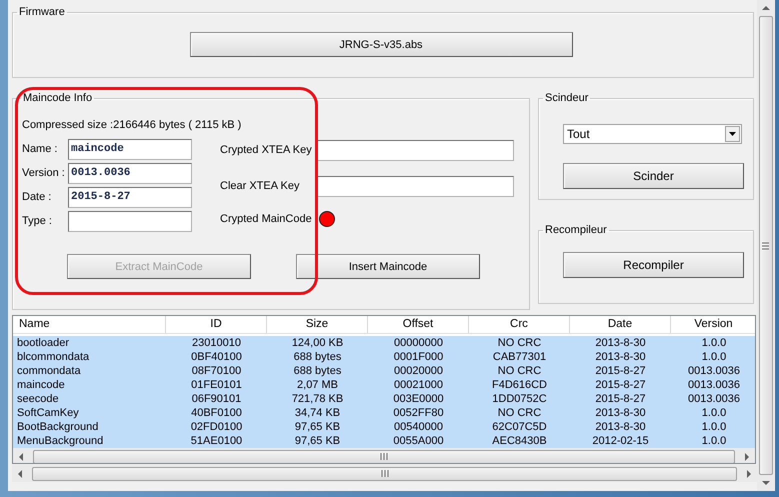  Describe the element at coordinates (130, 149) in the screenshot. I see `input-field: maincode` at that location.